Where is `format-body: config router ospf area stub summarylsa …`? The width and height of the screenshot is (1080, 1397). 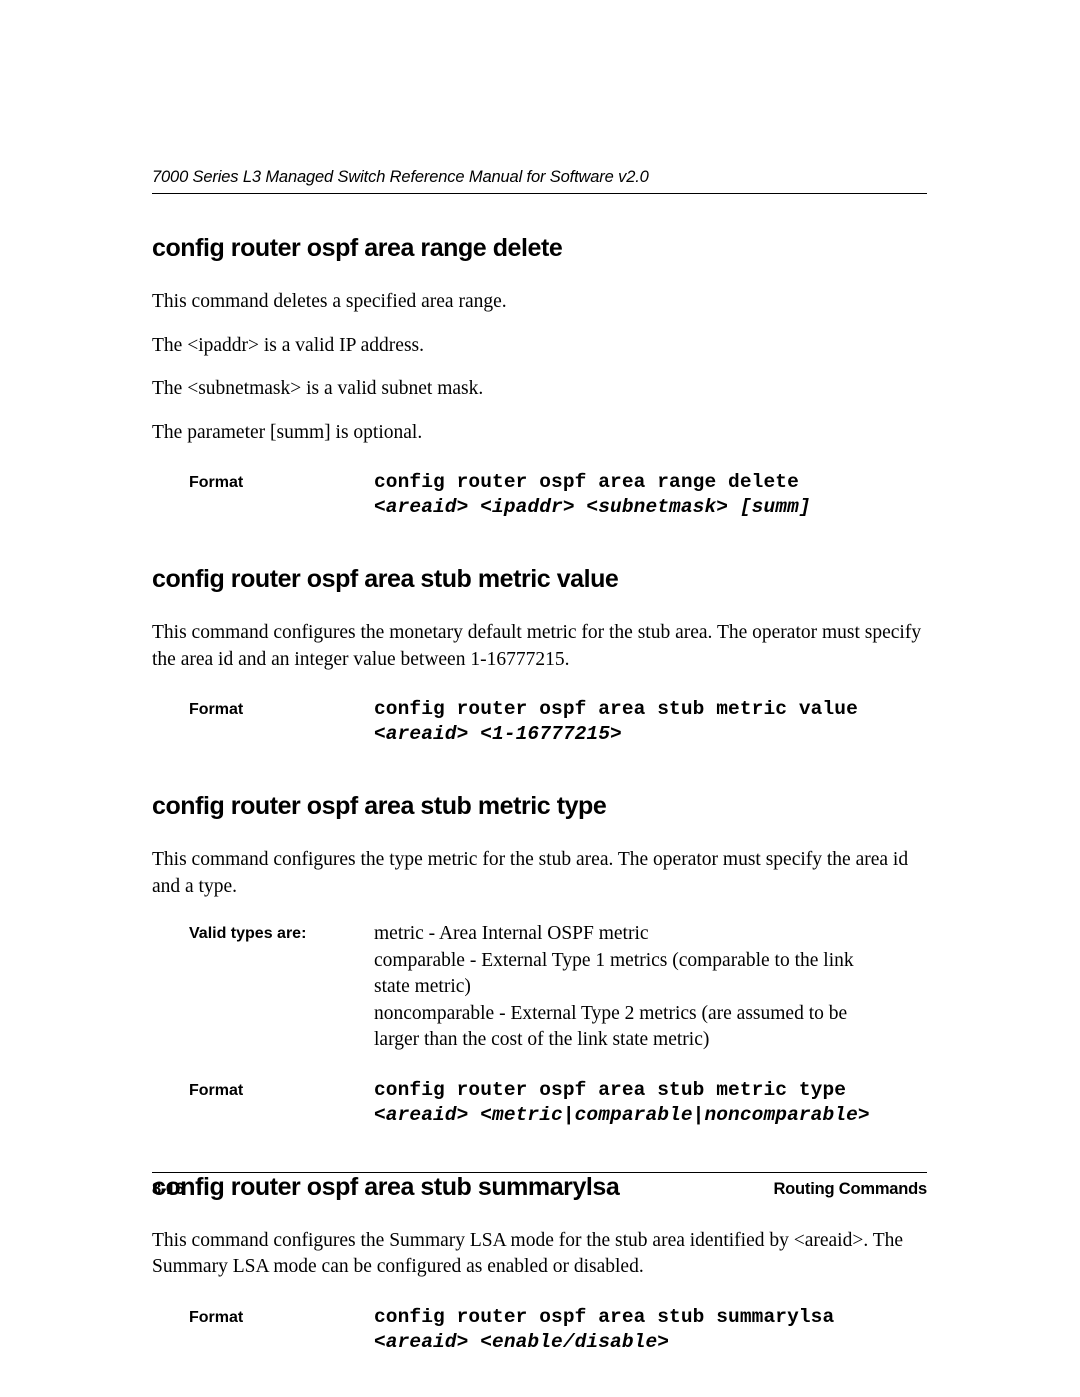 format-body: config router ospf area stub summarylsa … is located at coordinates (650, 1330).